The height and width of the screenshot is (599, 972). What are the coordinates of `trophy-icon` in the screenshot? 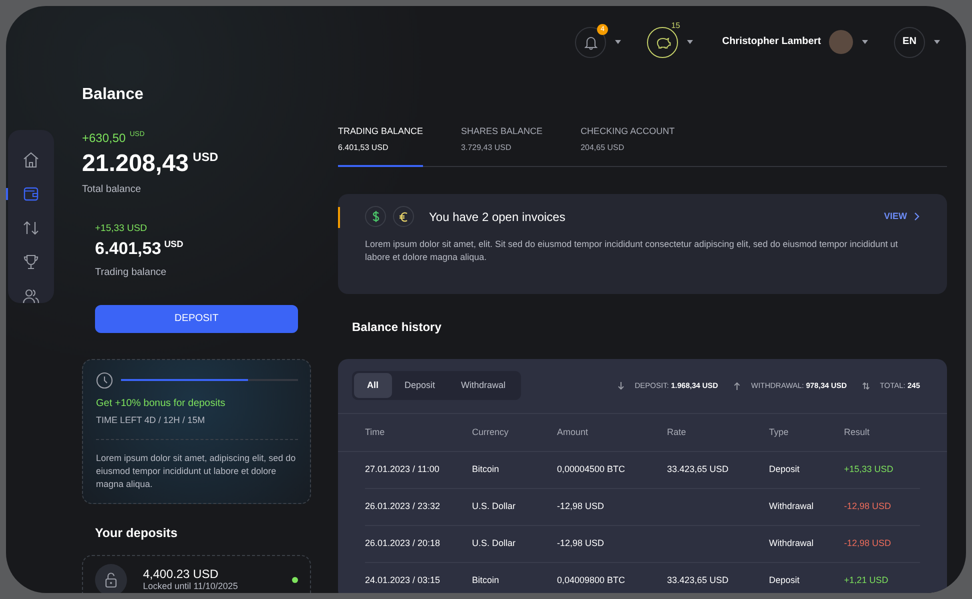 It's located at (31, 262).